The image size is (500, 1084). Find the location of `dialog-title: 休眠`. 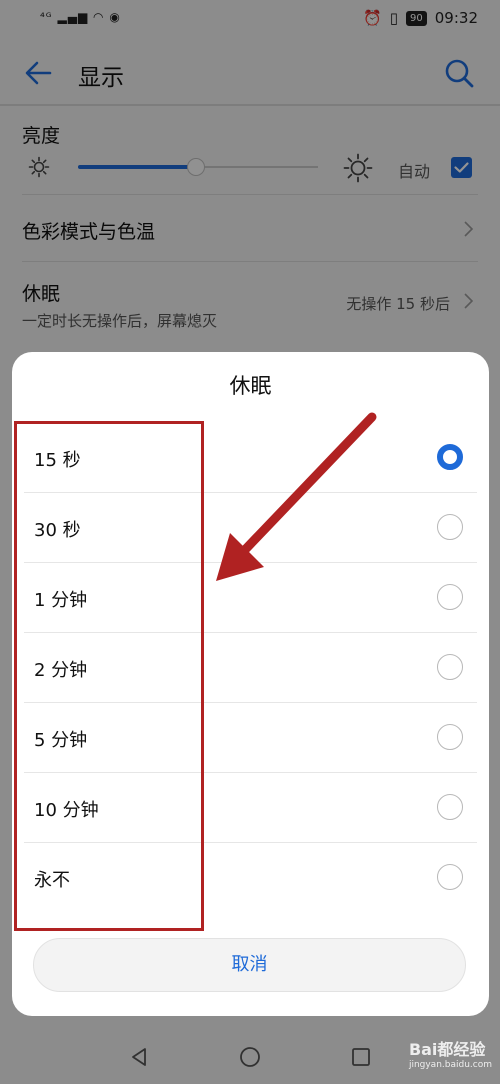

dialog-title: 休眠 is located at coordinates (250, 386).